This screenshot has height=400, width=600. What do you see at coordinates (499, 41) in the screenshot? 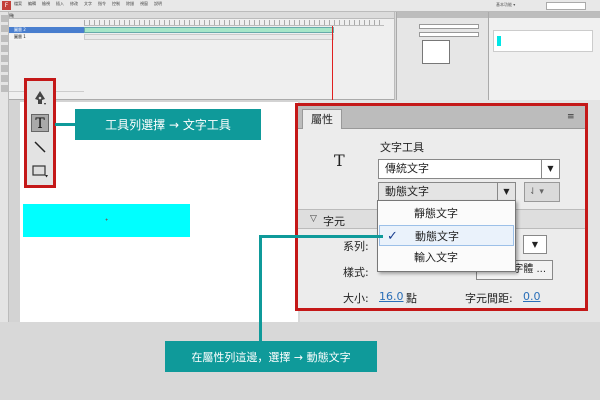
I see `library-swatch` at bounding box center [499, 41].